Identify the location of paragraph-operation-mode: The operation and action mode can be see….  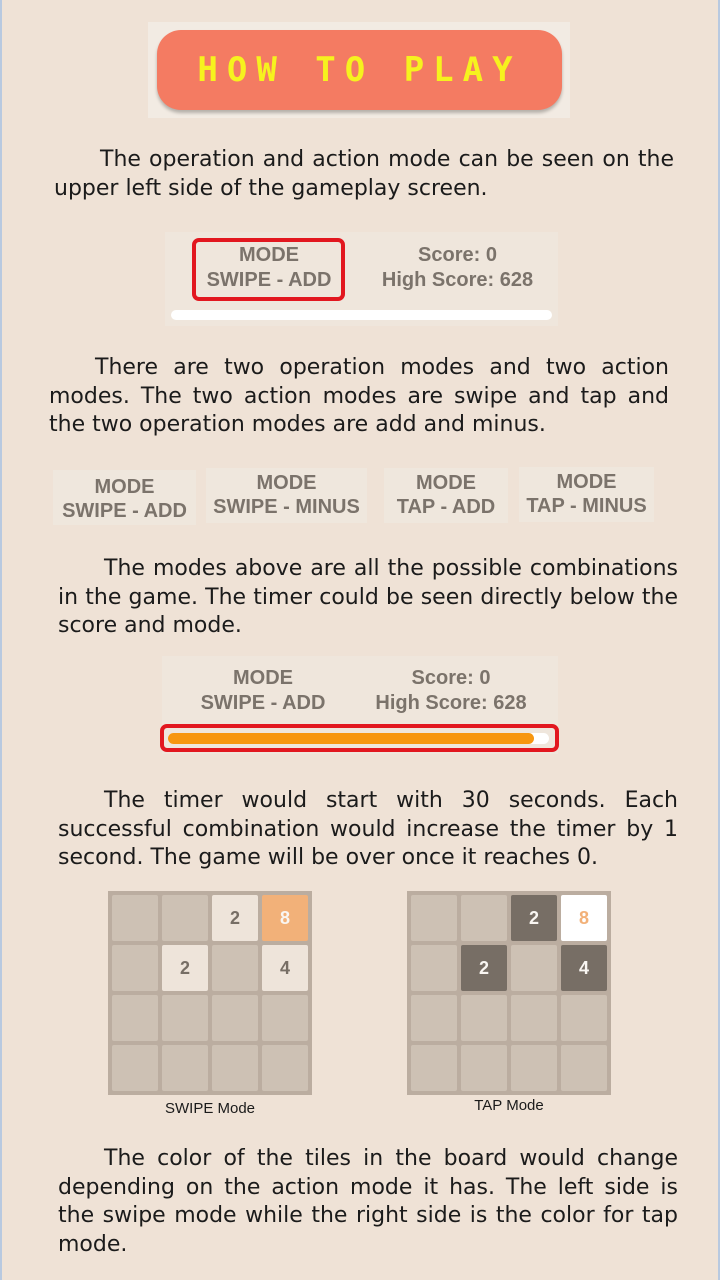
(364, 174).